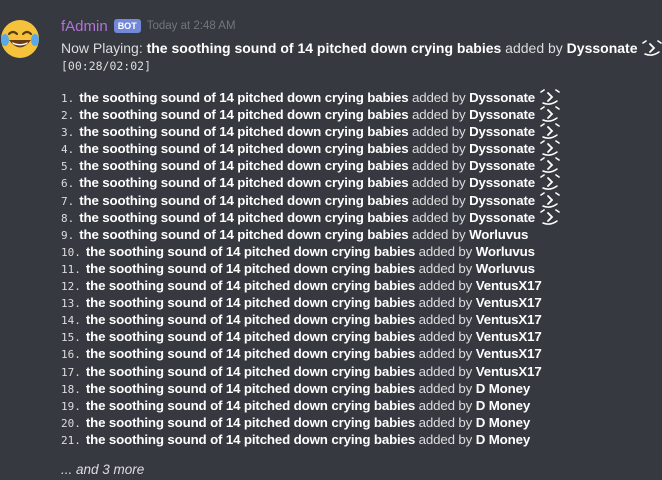 The width and height of the screenshot is (662, 480). What do you see at coordinates (103, 469) in the screenshot?
I see `queue-more-text: ... and 3 more` at bounding box center [103, 469].